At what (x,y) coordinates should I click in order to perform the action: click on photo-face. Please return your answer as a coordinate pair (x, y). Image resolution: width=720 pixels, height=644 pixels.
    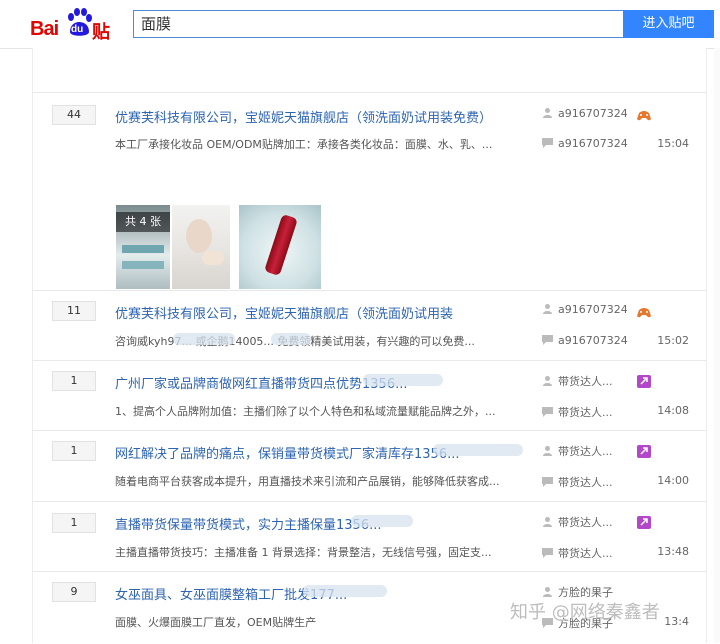
    Looking at the image, I should click on (199, 236).